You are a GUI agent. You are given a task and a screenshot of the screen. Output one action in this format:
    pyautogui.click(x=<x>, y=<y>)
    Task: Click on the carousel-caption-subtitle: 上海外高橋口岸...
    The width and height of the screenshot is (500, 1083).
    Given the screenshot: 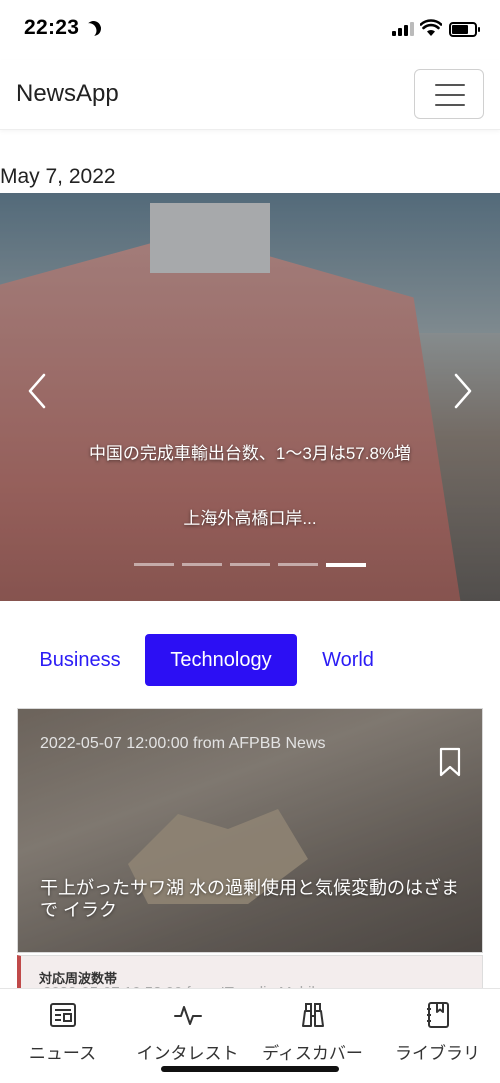 What is the action you would take?
    pyautogui.click(x=250, y=518)
    